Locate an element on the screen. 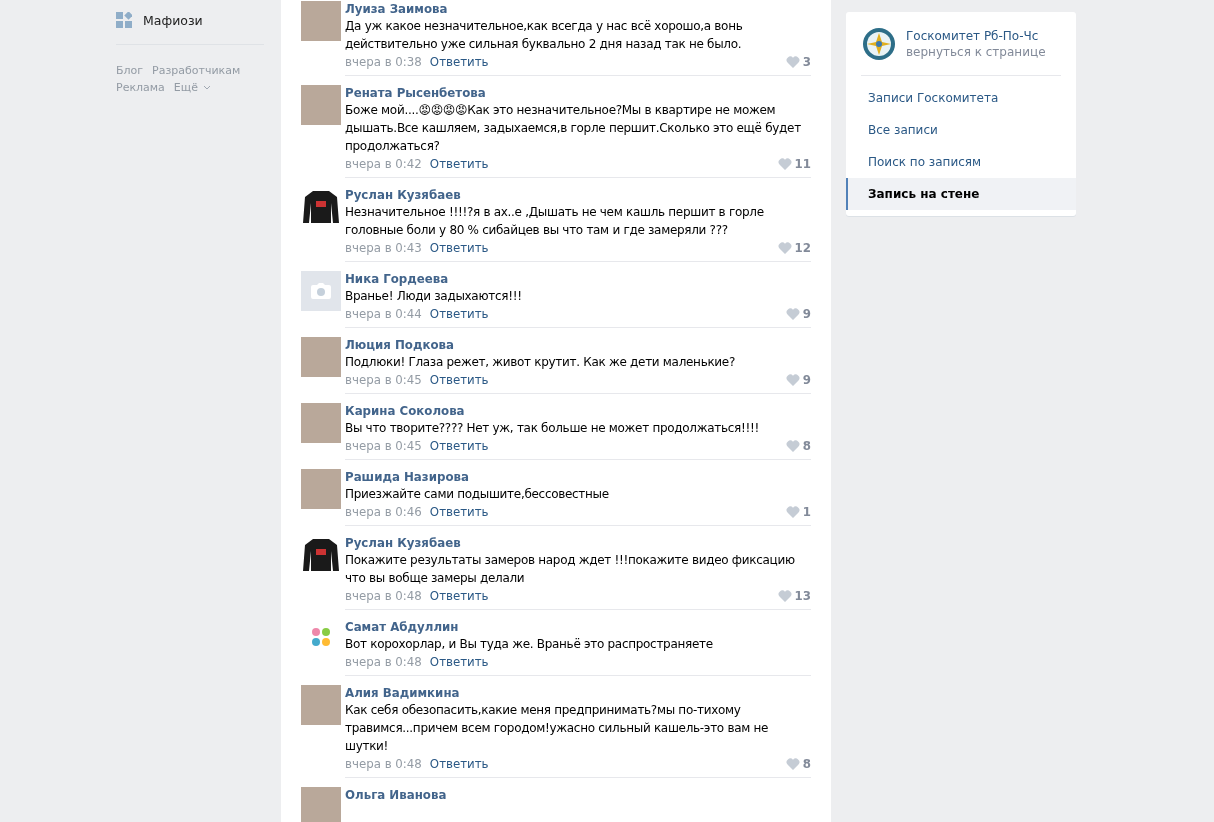  comment-time: вчера в 0:44 is located at coordinates (383, 314).